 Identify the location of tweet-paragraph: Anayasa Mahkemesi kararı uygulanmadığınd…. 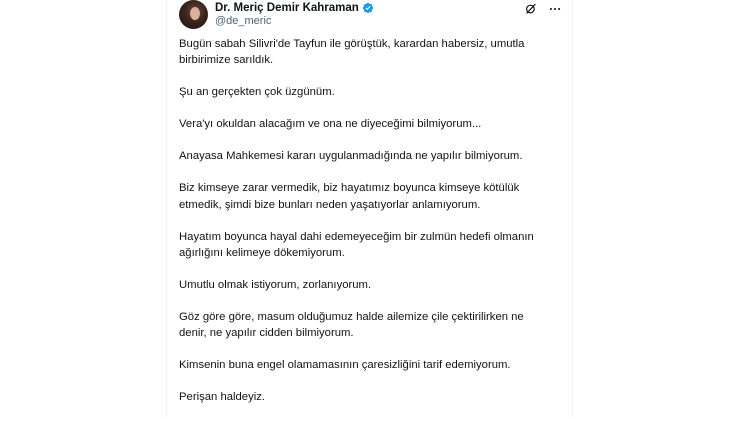
(351, 156).